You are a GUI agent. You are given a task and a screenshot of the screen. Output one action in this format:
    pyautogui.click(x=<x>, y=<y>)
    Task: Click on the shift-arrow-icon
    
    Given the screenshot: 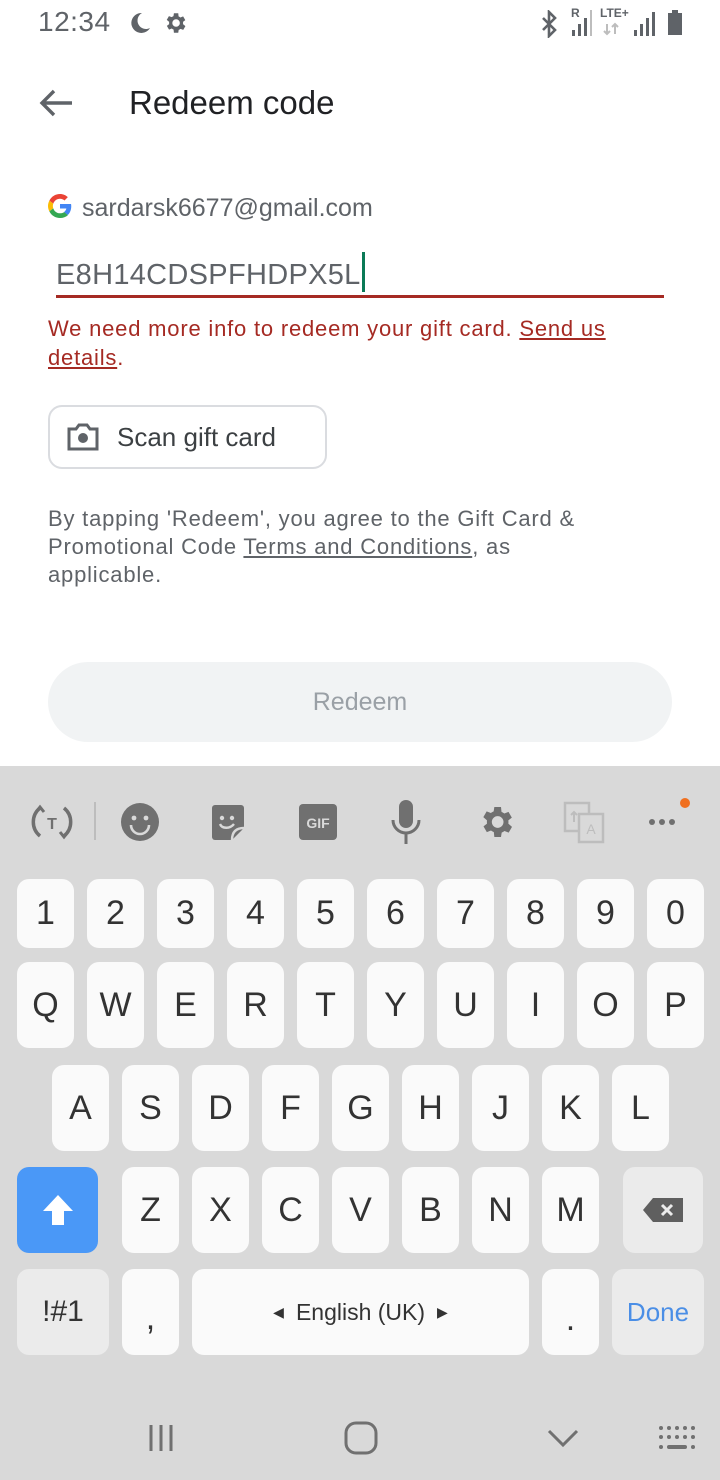 What is the action you would take?
    pyautogui.click(x=58, y=1210)
    